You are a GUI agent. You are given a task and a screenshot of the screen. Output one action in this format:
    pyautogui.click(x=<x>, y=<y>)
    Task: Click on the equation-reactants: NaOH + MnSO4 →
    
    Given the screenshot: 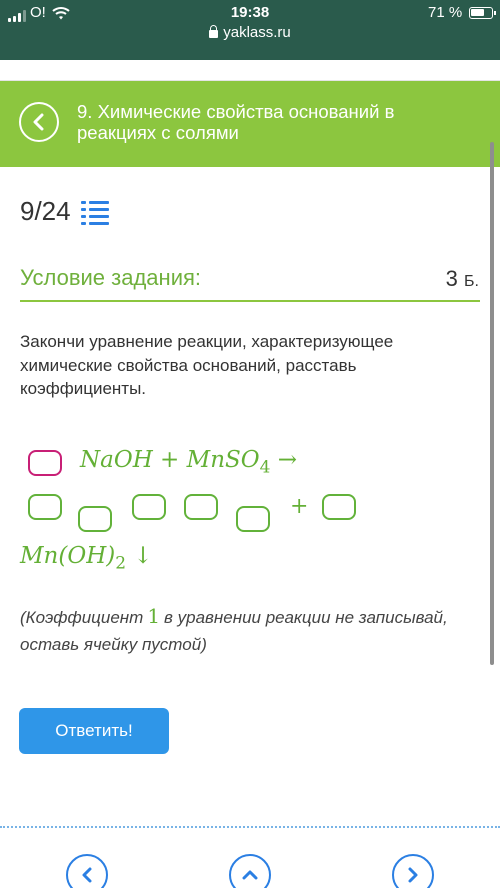 What is the action you would take?
    pyautogui.click(x=188, y=462)
    